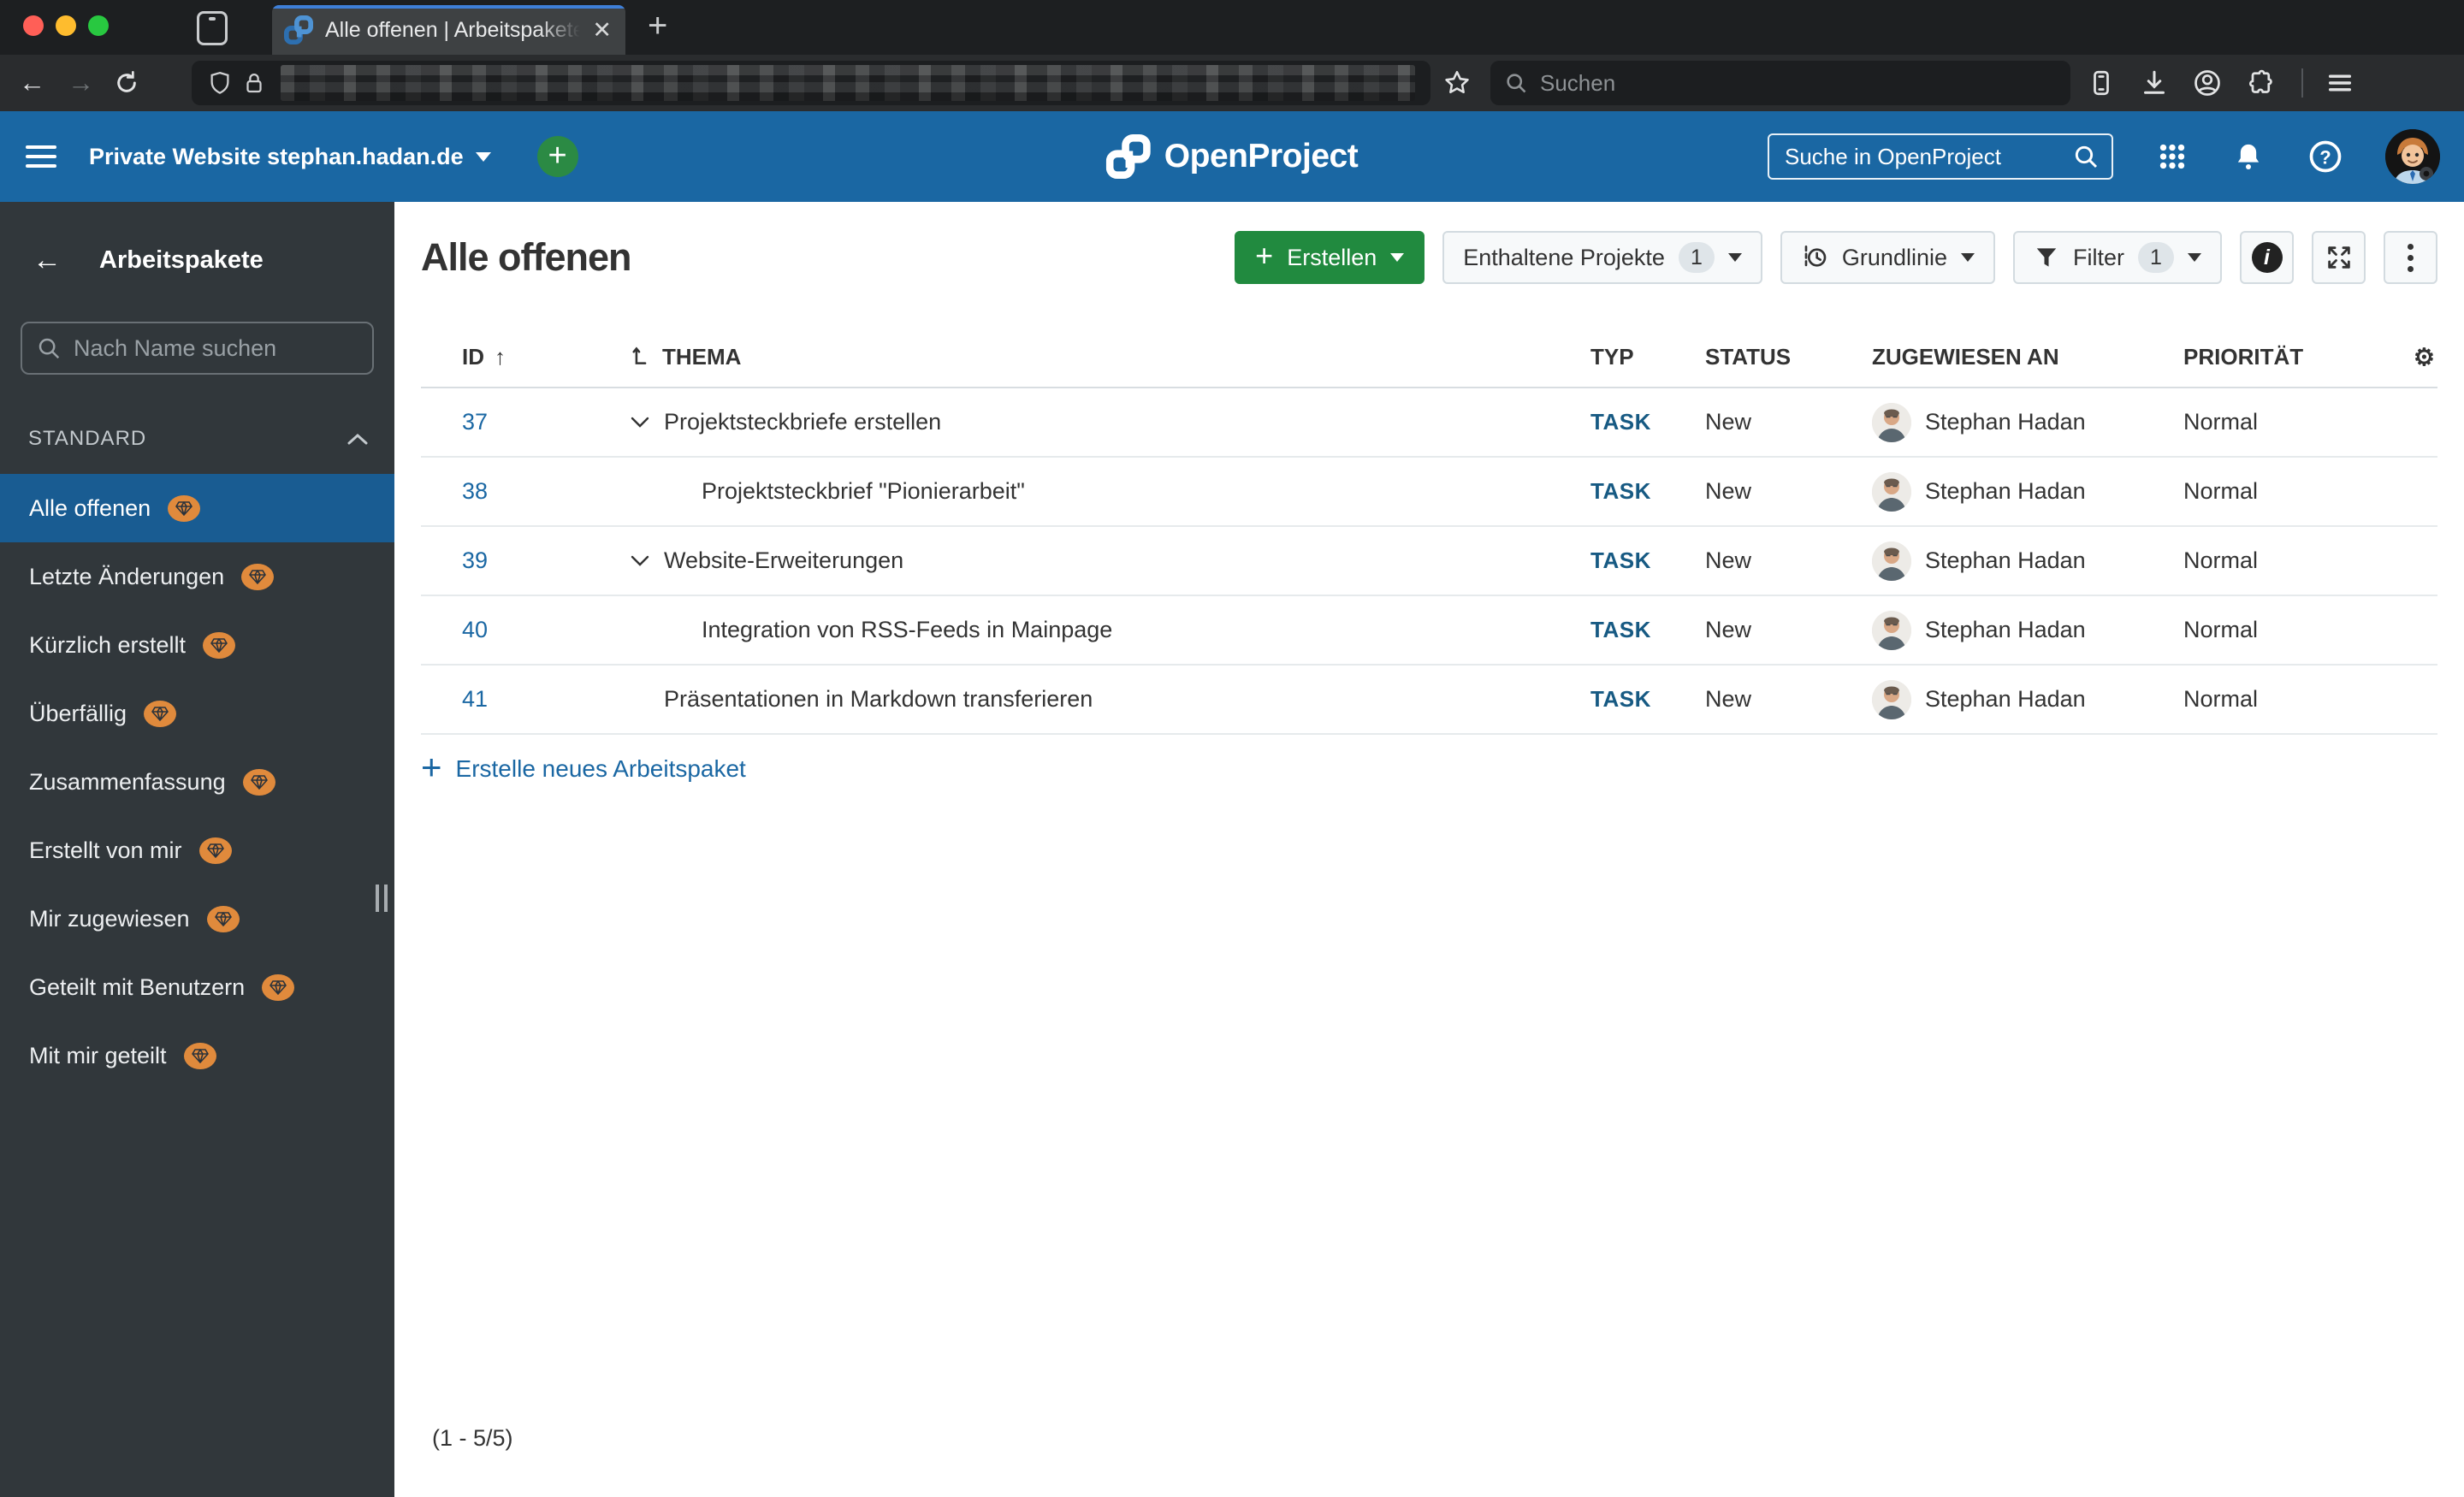 The height and width of the screenshot is (1497, 2464). What do you see at coordinates (197, 850) in the screenshot?
I see `sidebar-item-erstellt-von-mir: Erstellt von mir` at bounding box center [197, 850].